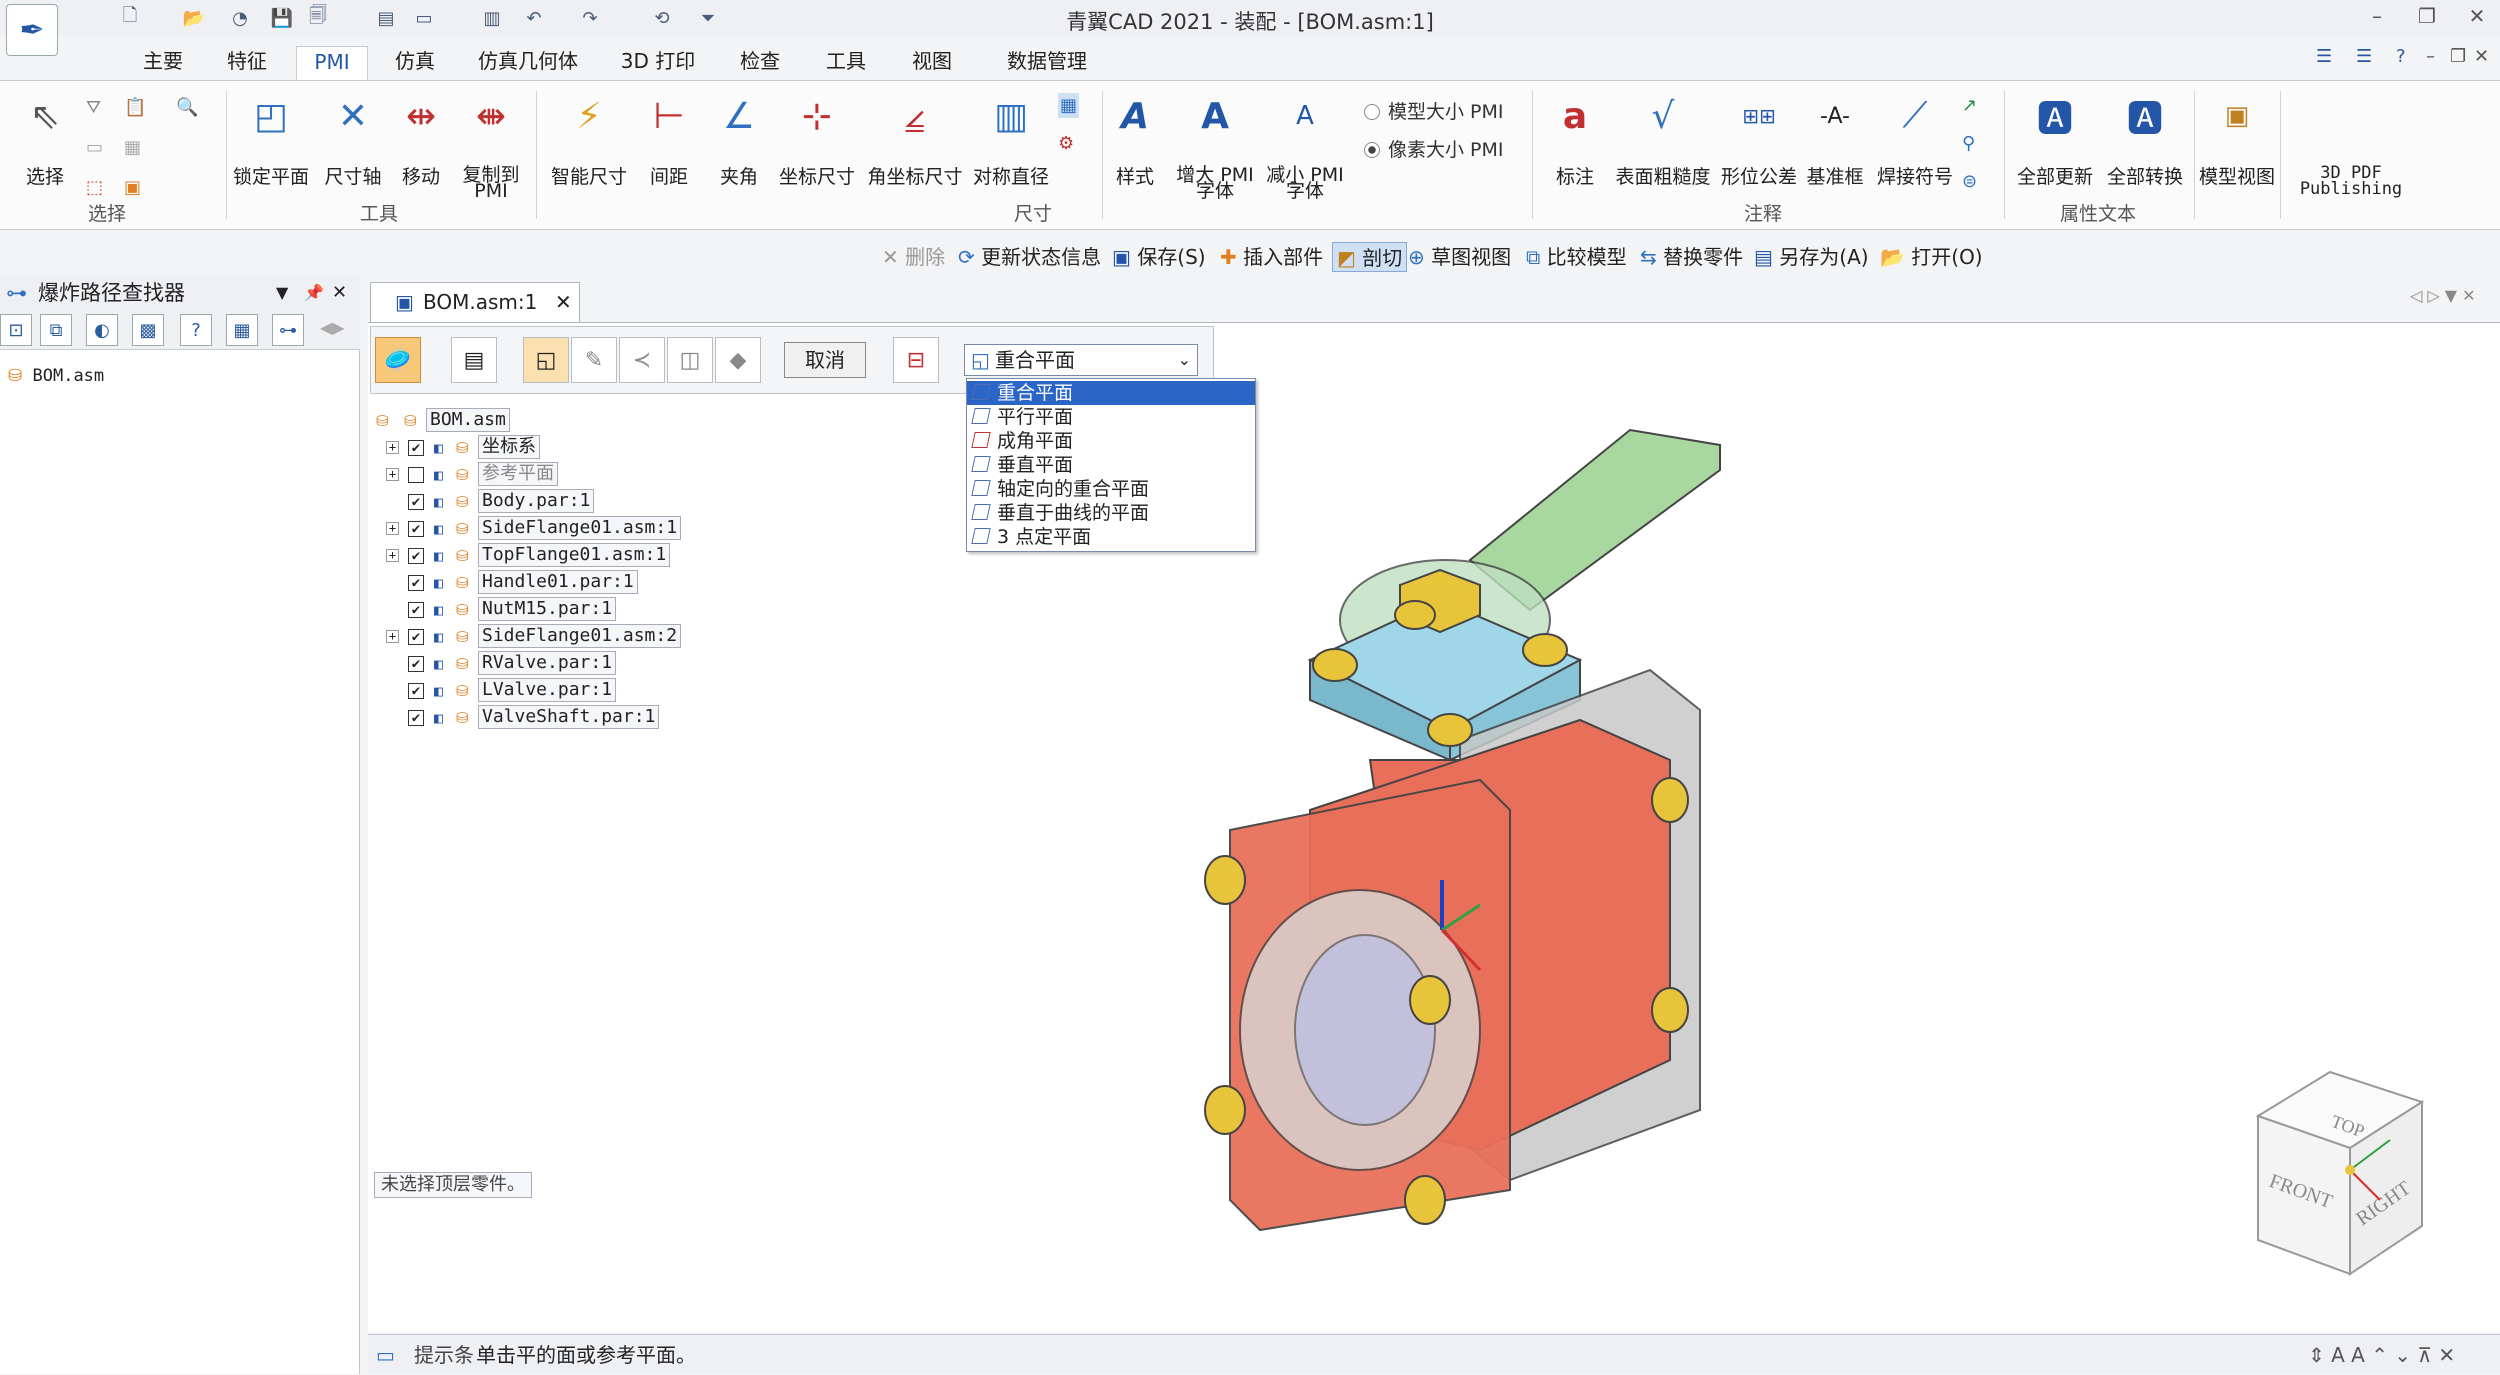 This screenshot has width=2500, height=1375. What do you see at coordinates (817, 139) in the screenshot?
I see `coordinate-dimension-button: ⊹ 坐标尺寸` at bounding box center [817, 139].